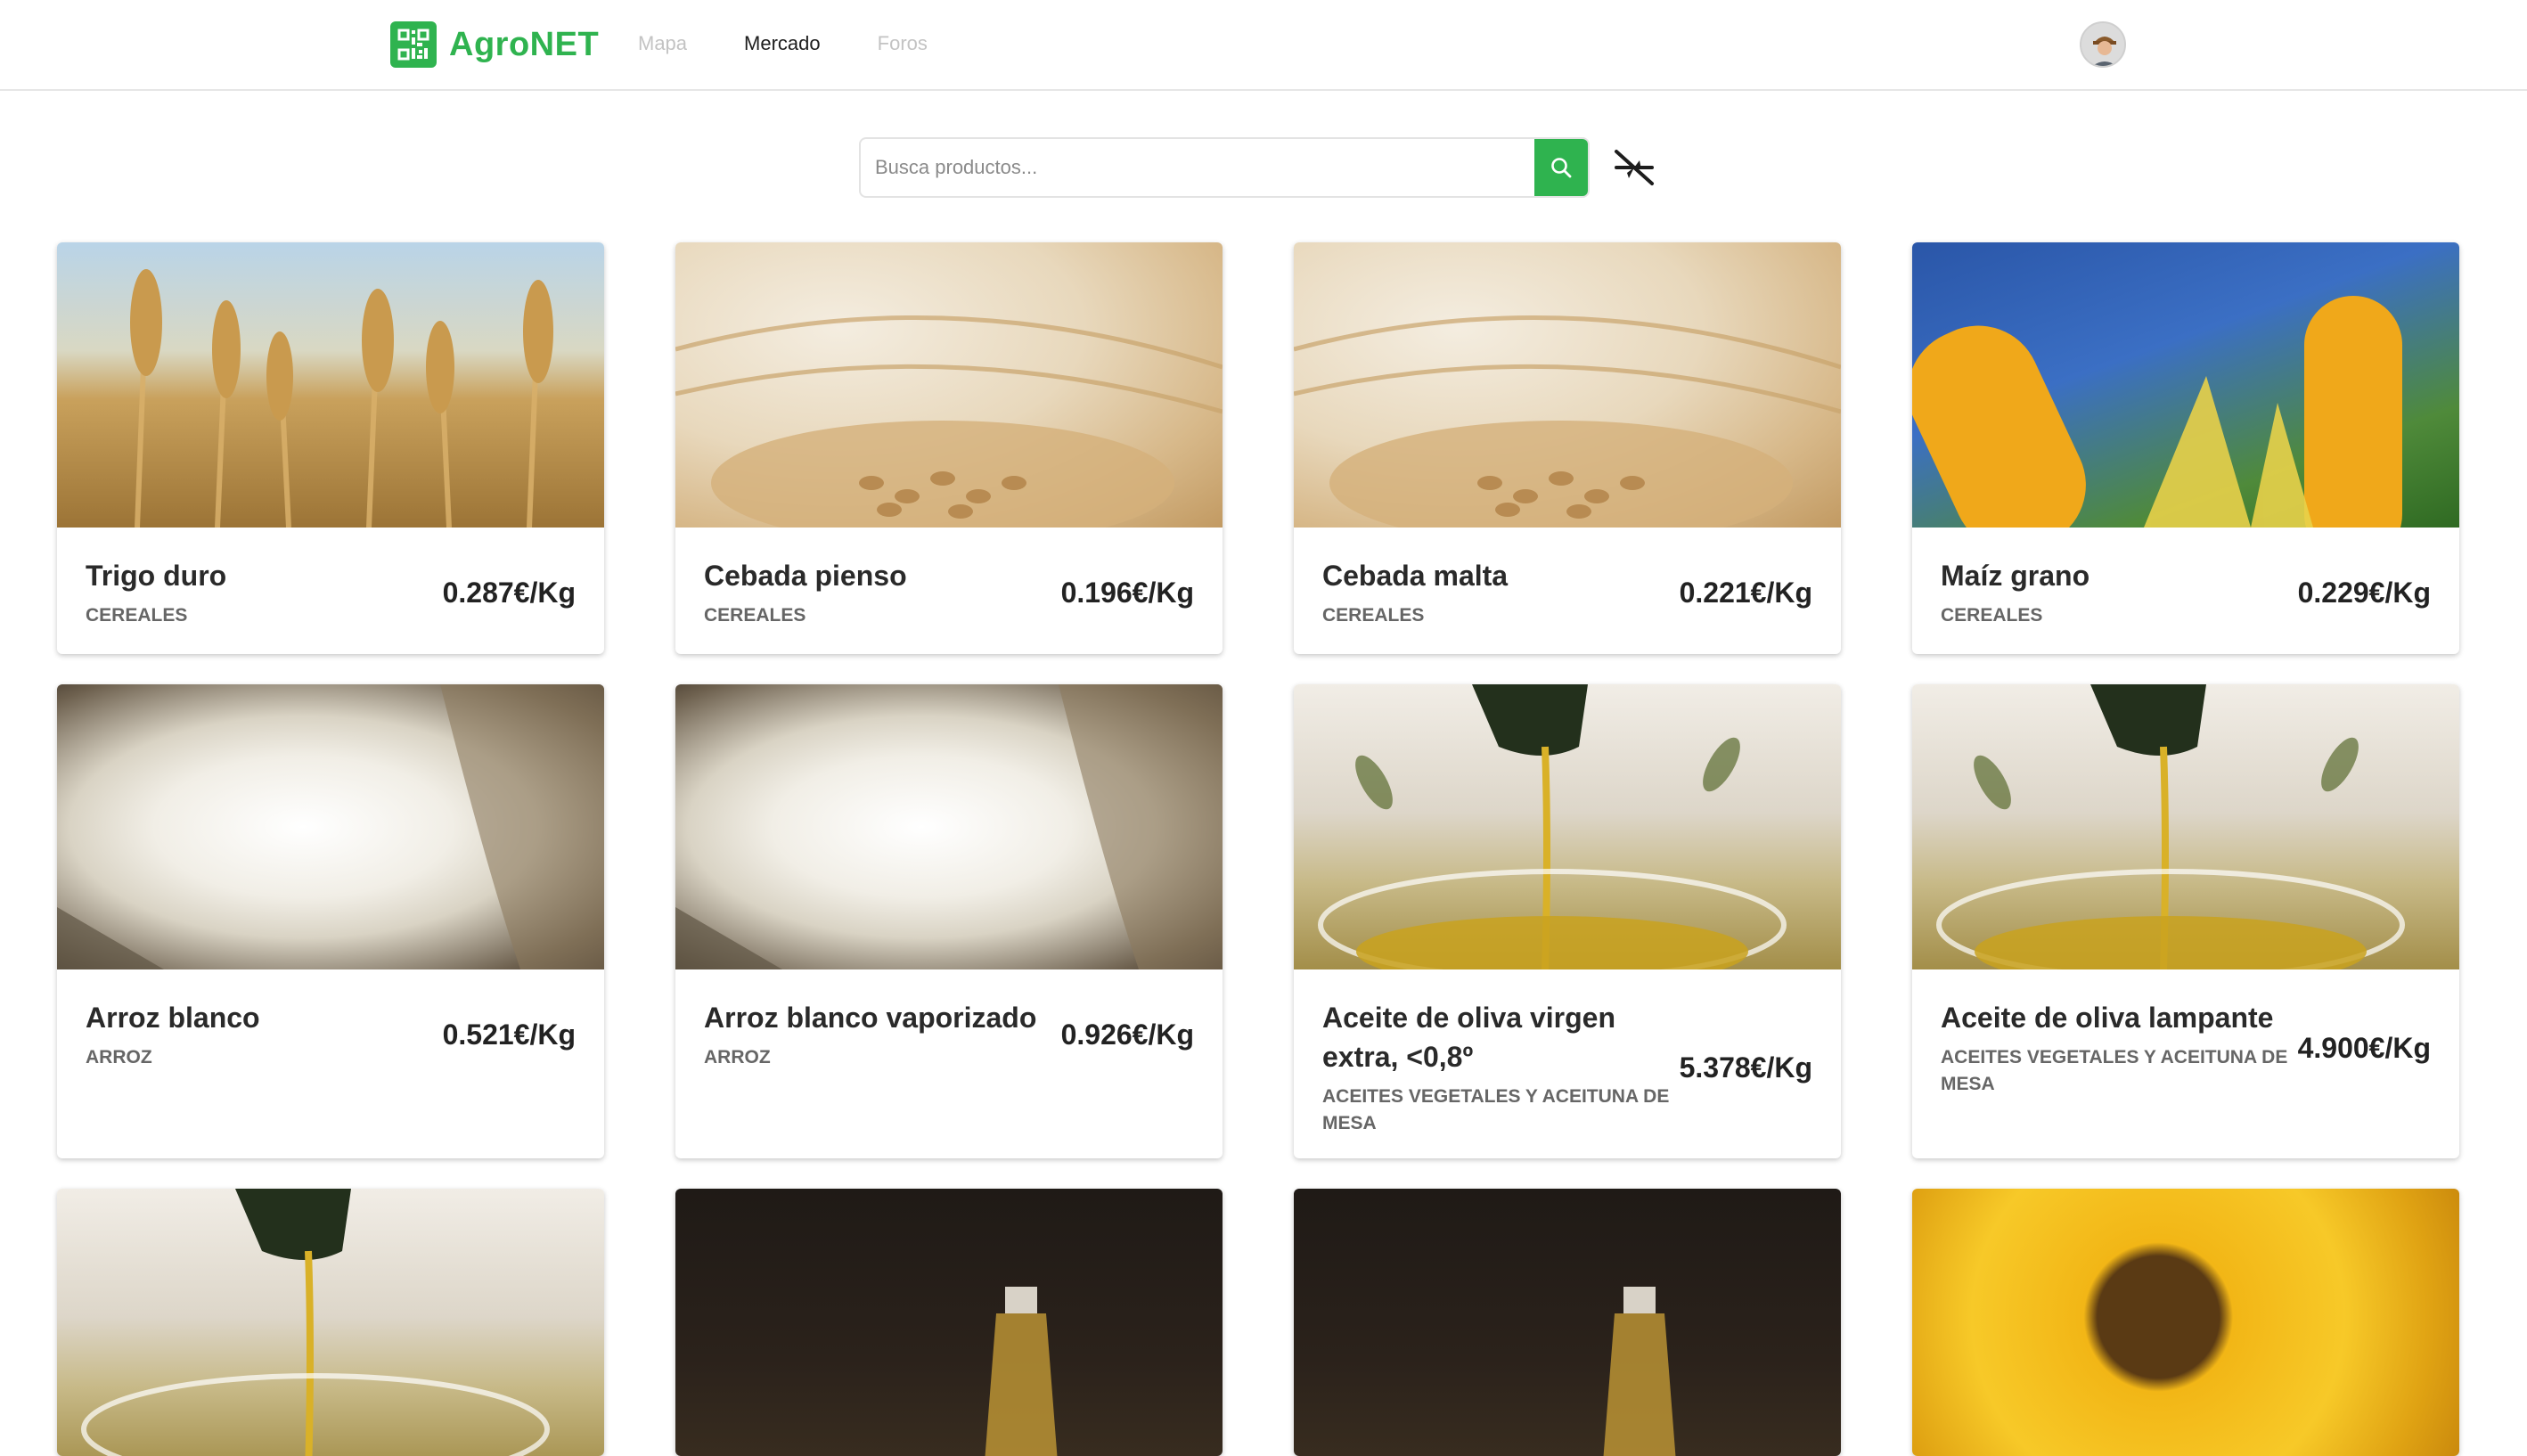 This screenshot has width=2527, height=1456. I want to click on product-name: Aceite de oliva virgen extra, <0,8º, so click(1469, 1038).